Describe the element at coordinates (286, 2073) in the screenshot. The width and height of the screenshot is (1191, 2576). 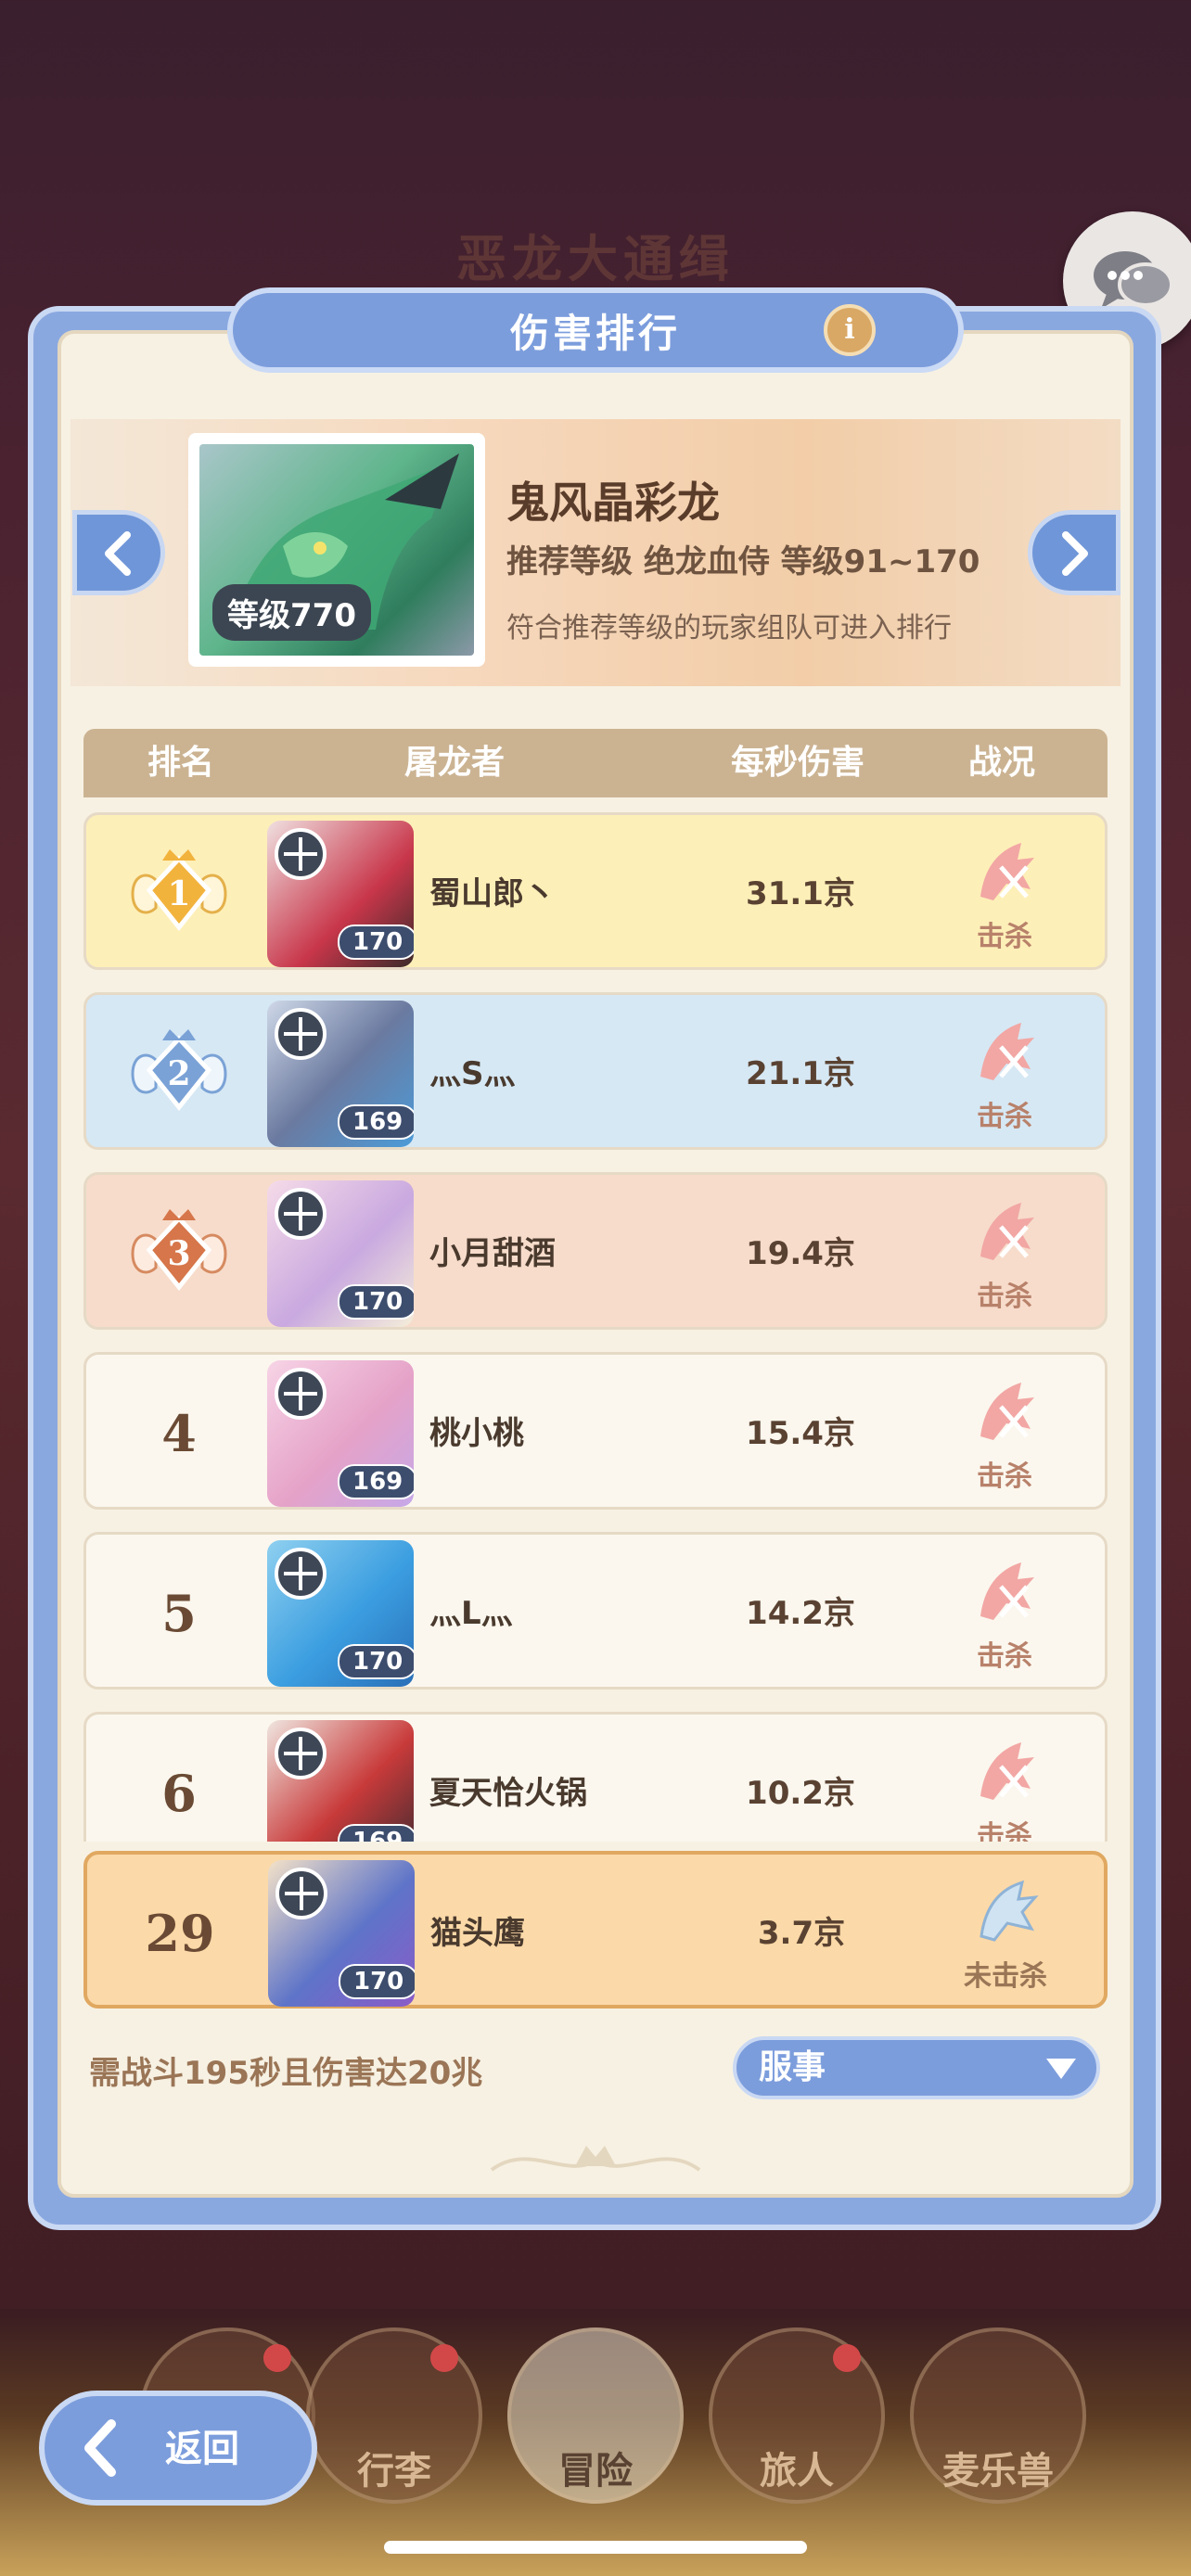
I see `requirement-text: 需战斗195秒且伤害达20兆` at that location.